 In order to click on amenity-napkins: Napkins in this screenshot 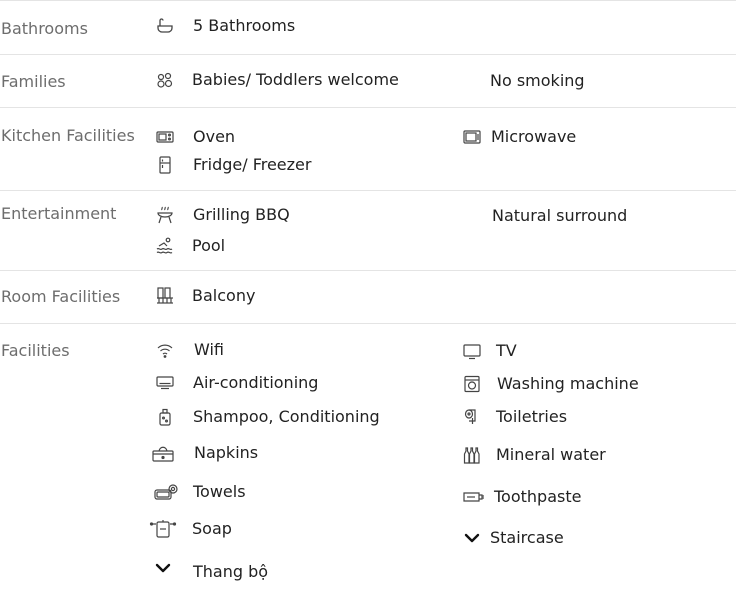, I will do `click(251, 453)`.